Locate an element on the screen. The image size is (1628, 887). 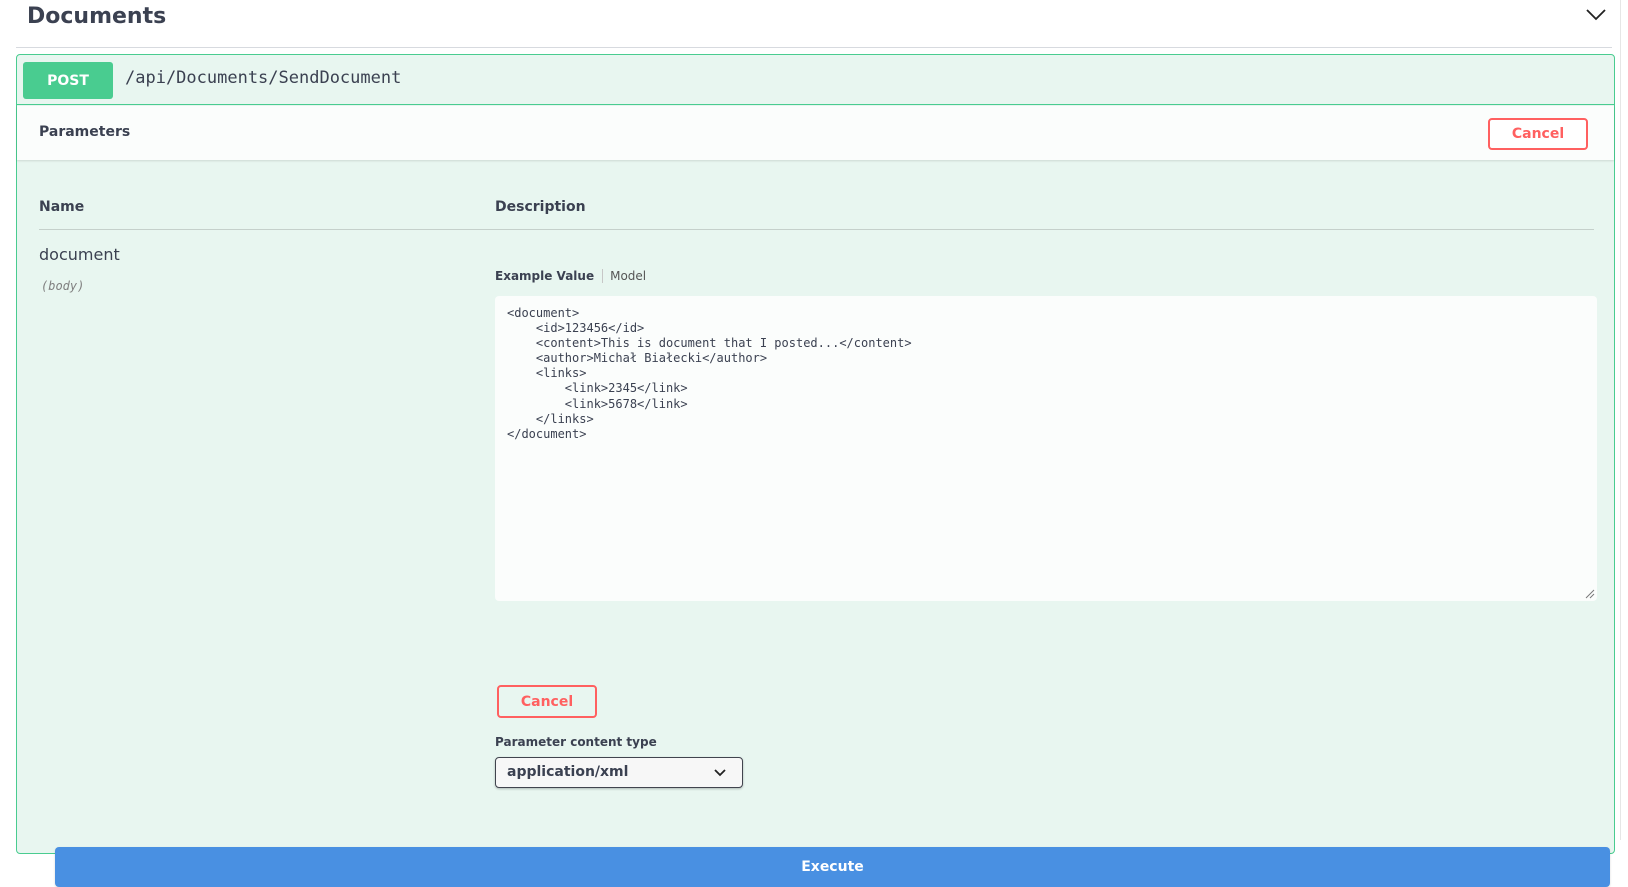
content-type-label: Parameter content type is located at coordinates (576, 742).